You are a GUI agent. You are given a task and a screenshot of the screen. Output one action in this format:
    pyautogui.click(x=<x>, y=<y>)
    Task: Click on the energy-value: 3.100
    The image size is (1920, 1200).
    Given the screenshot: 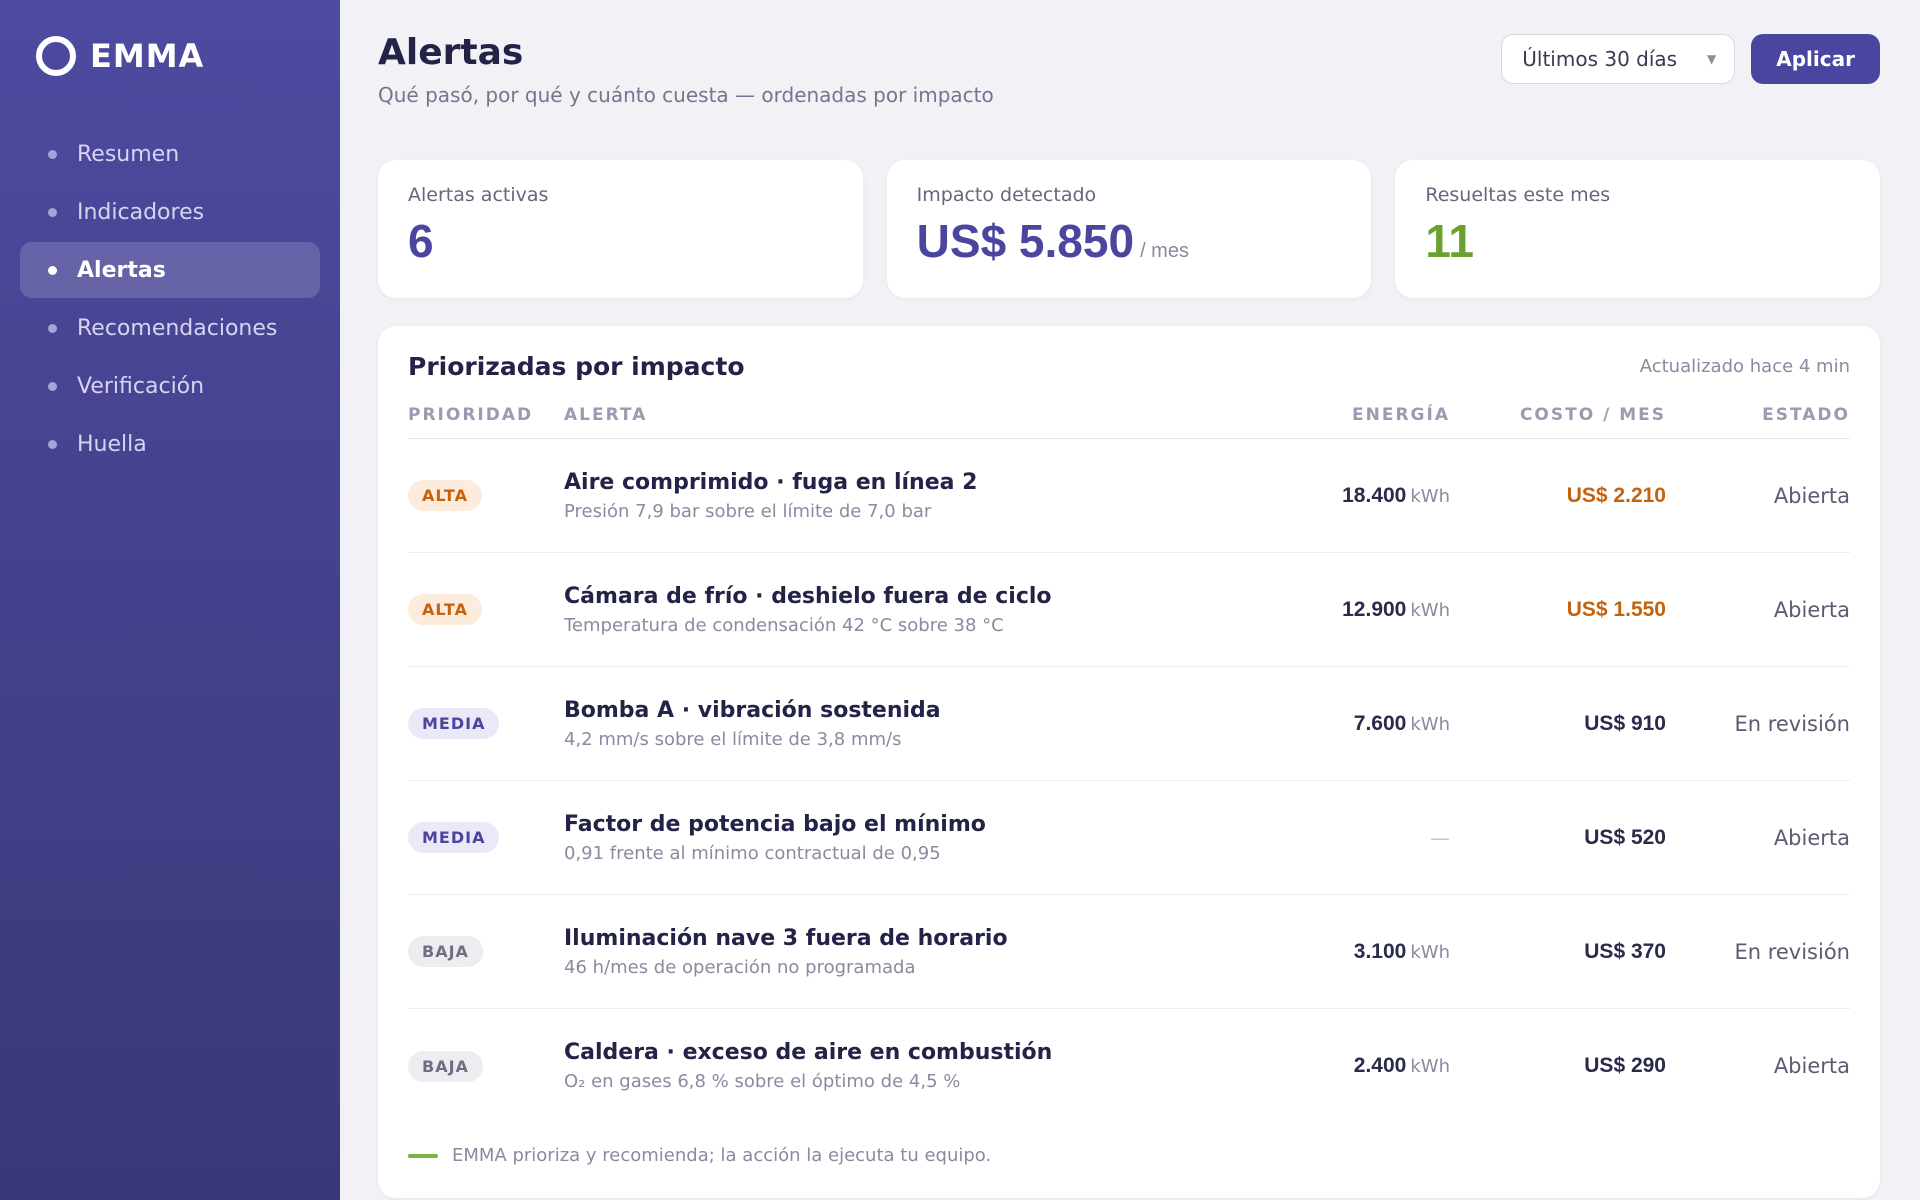 What is the action you would take?
    pyautogui.click(x=1380, y=951)
    